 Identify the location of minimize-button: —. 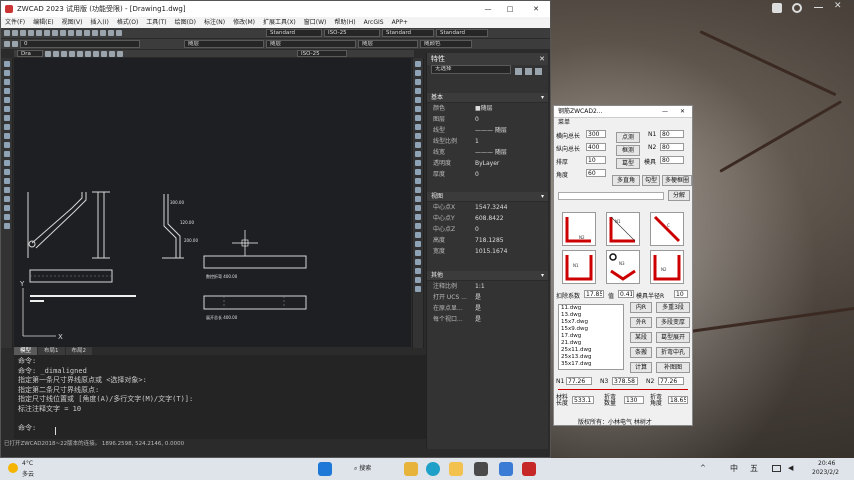
(488, 9).